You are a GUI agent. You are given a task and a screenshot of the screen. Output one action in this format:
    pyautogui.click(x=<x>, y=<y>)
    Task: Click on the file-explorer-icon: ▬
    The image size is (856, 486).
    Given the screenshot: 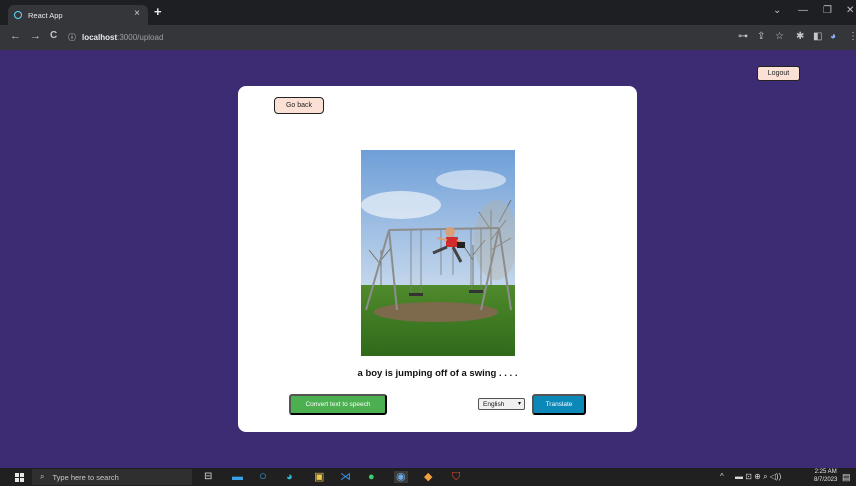 What is the action you would take?
    pyautogui.click(x=237, y=477)
    